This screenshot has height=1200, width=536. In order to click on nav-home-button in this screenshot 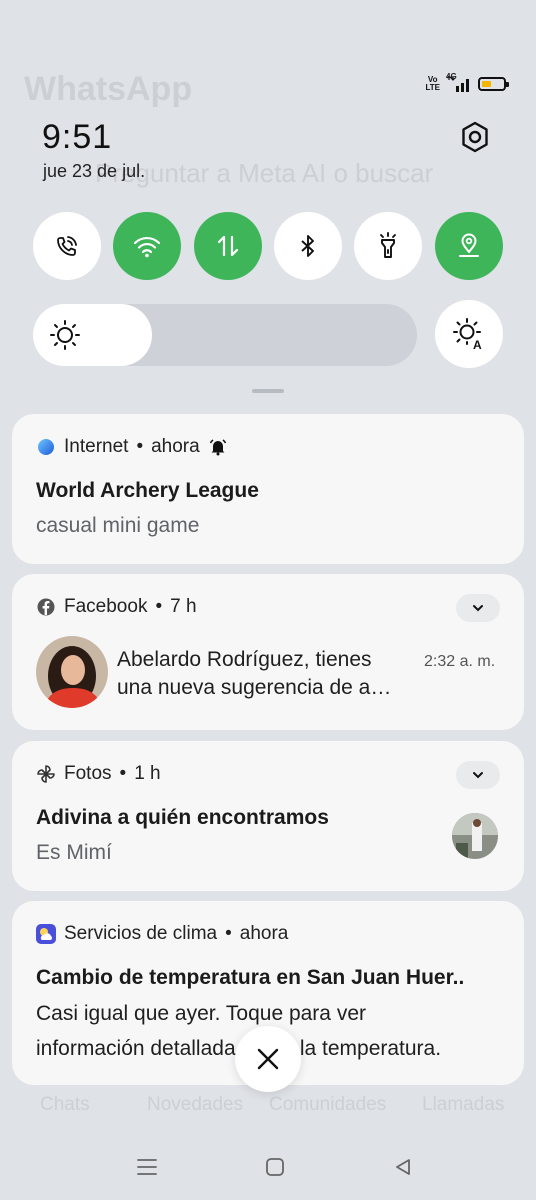, I will do `click(275, 1167)`.